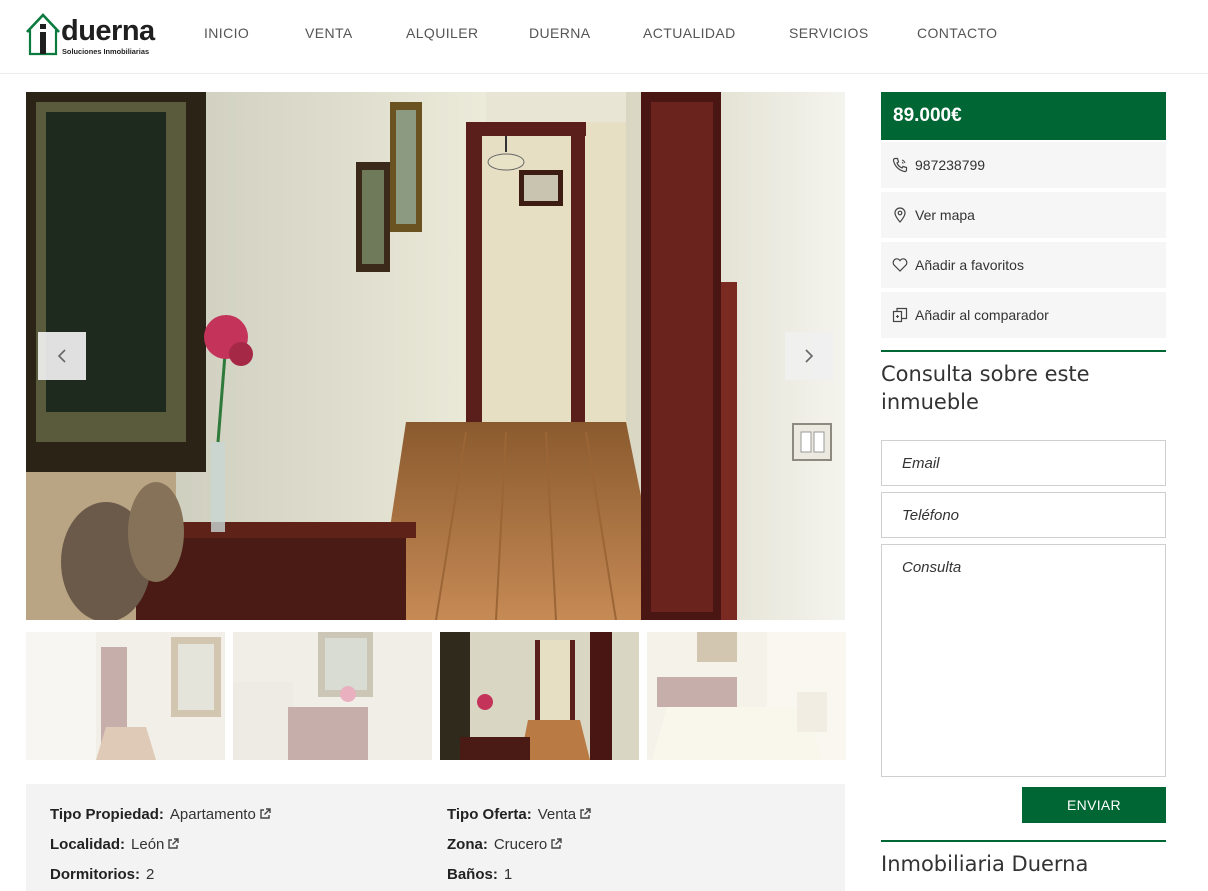 This screenshot has width=1208, height=891. What do you see at coordinates (147, 844) in the screenshot?
I see `detail-value-link: León` at bounding box center [147, 844].